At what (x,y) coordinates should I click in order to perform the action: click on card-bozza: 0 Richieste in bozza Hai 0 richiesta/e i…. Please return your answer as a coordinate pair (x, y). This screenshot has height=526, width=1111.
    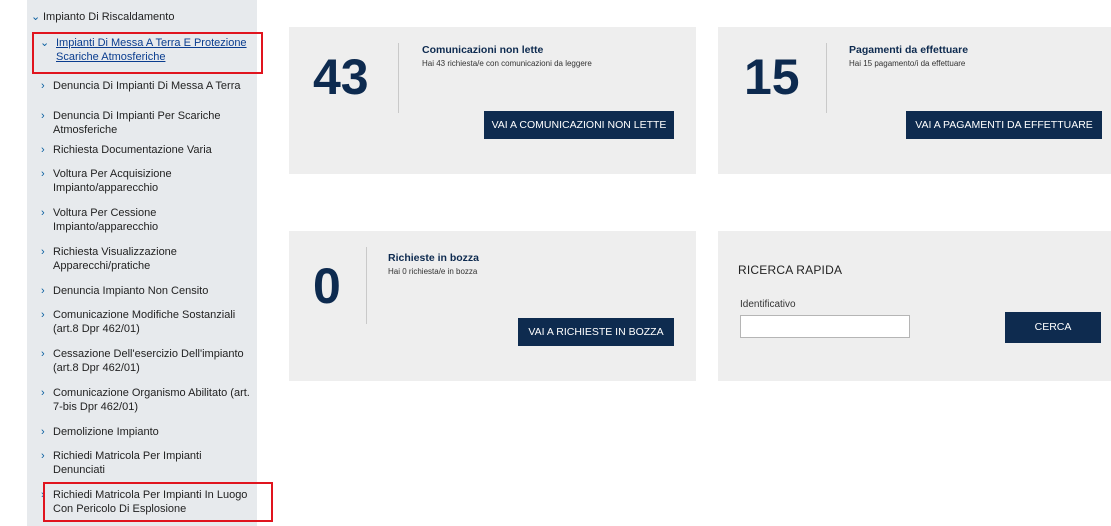
    Looking at the image, I should click on (492, 306).